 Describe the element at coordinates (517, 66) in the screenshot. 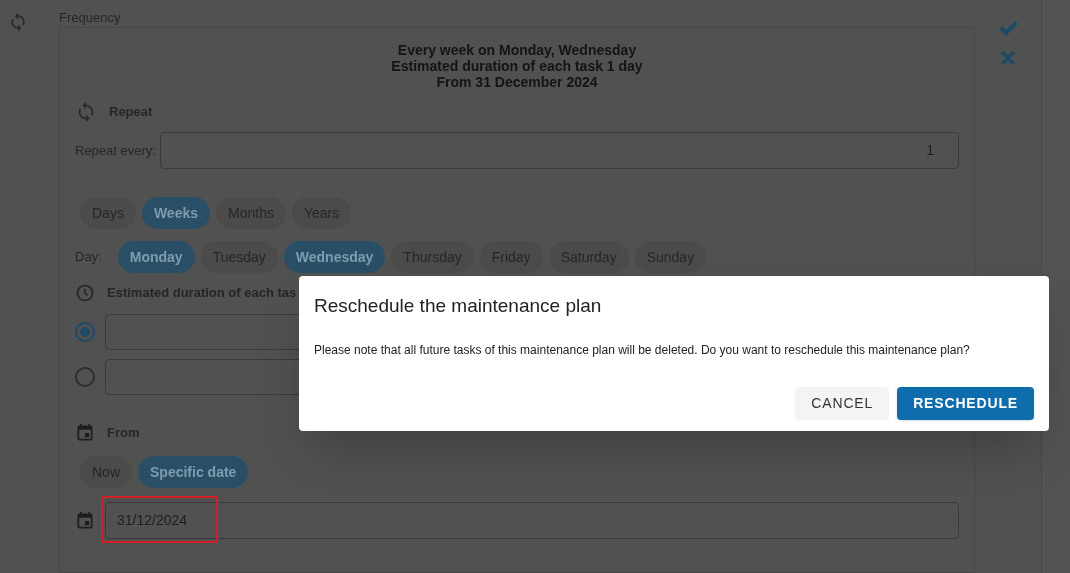

I see `summary-line: Estimated duration of each task 1 day` at that location.